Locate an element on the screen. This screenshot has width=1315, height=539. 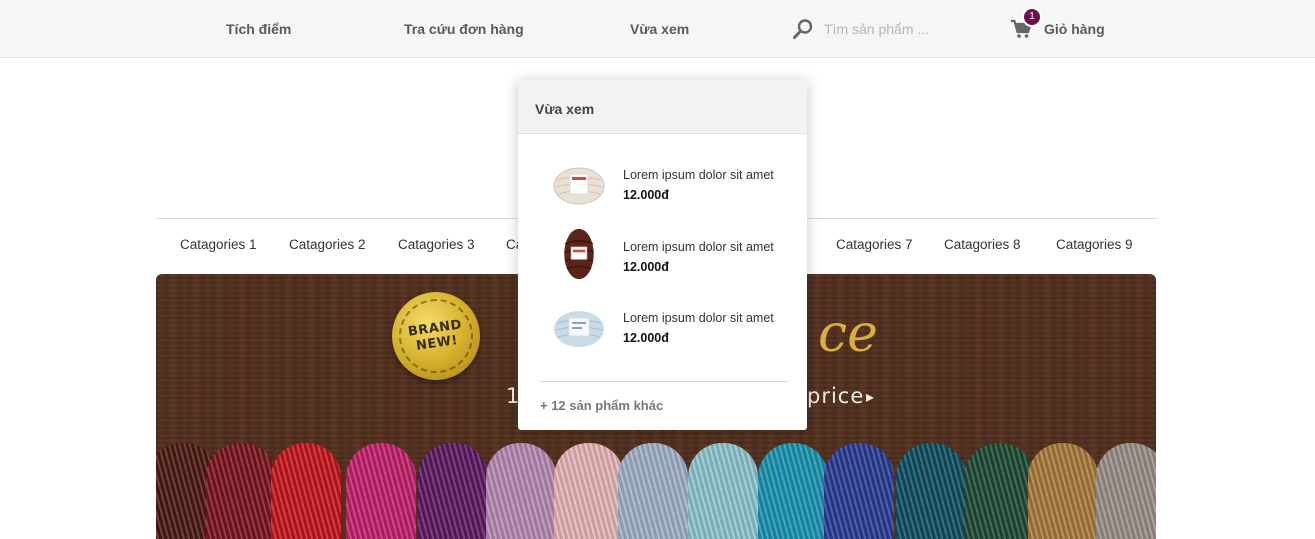
search-icon is located at coordinates (803, 29).